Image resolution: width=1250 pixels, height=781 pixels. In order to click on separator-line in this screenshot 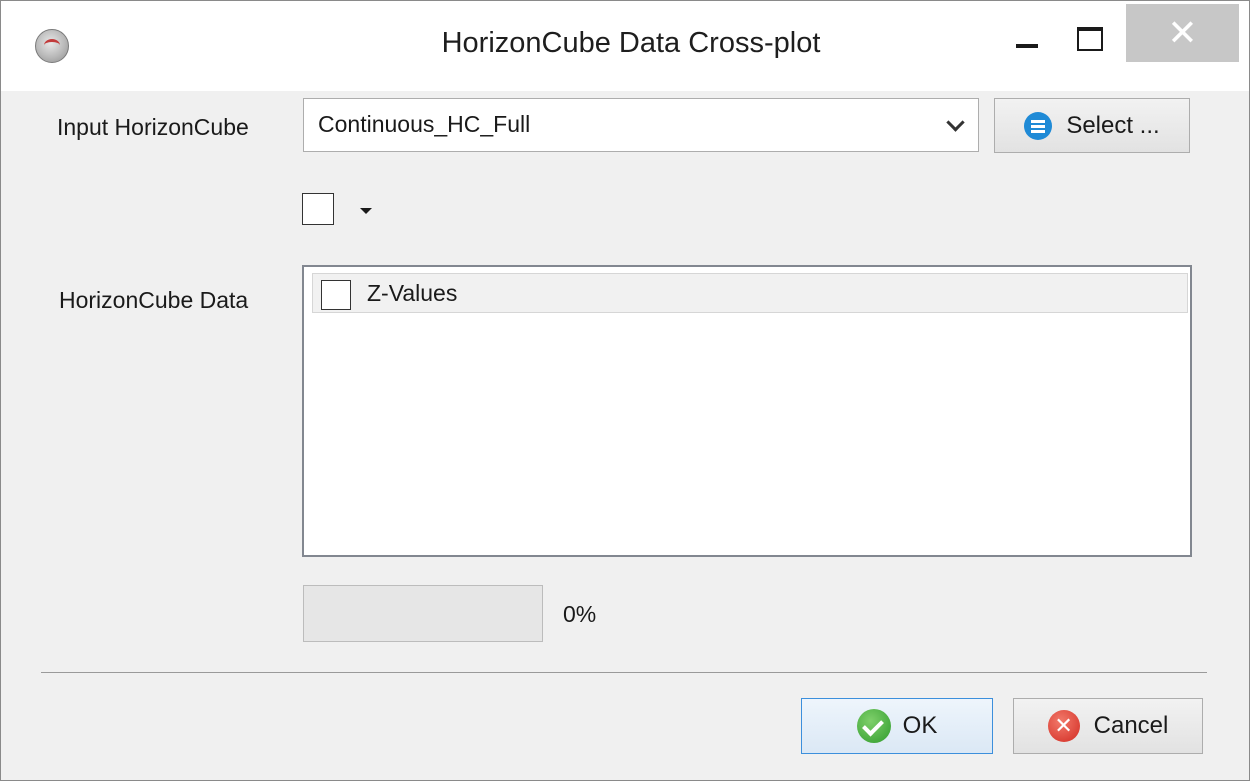, I will do `click(624, 672)`.